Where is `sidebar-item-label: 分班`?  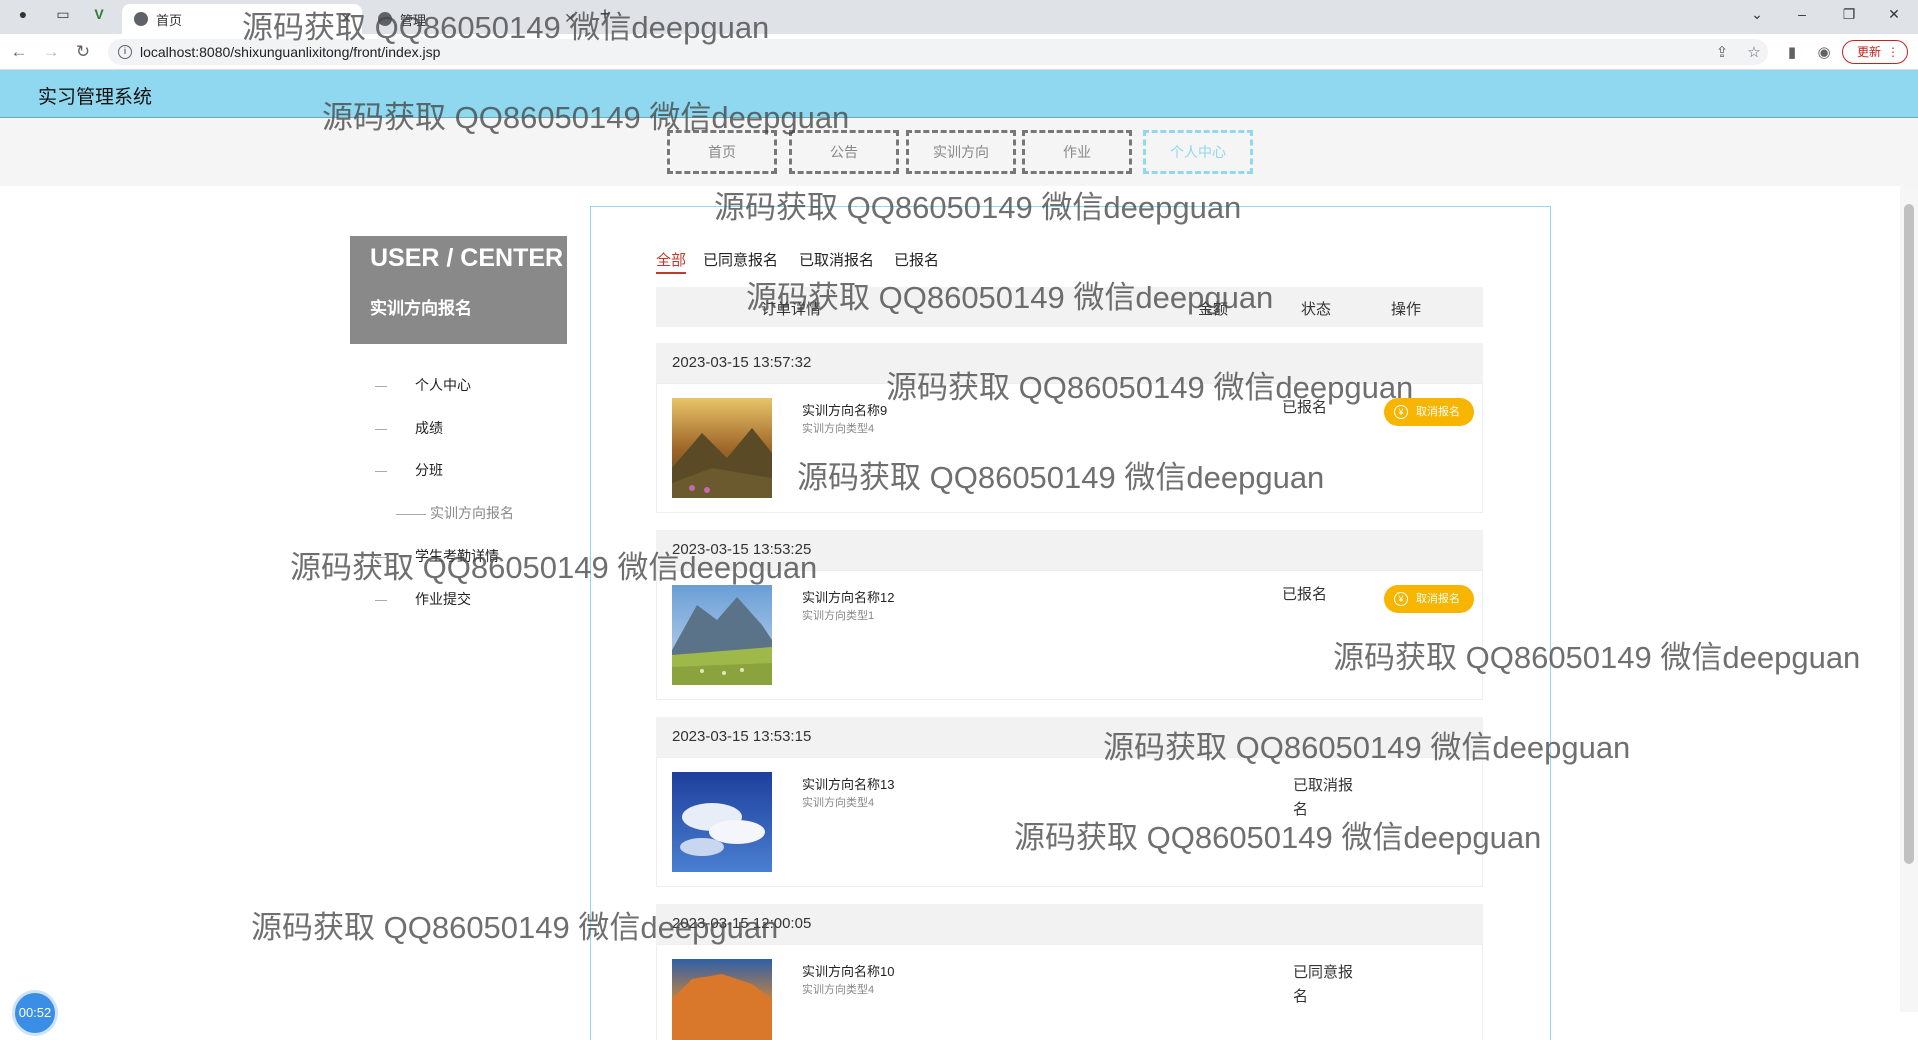
sidebar-item-label: 分班 is located at coordinates (429, 470).